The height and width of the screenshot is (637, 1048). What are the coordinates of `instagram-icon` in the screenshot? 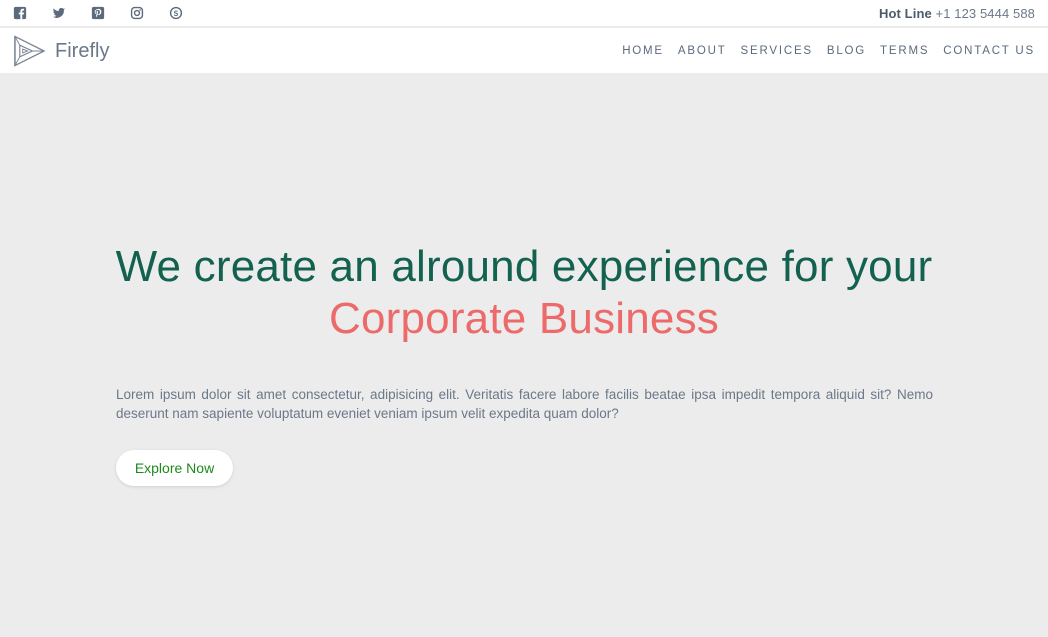 It's located at (137, 13).